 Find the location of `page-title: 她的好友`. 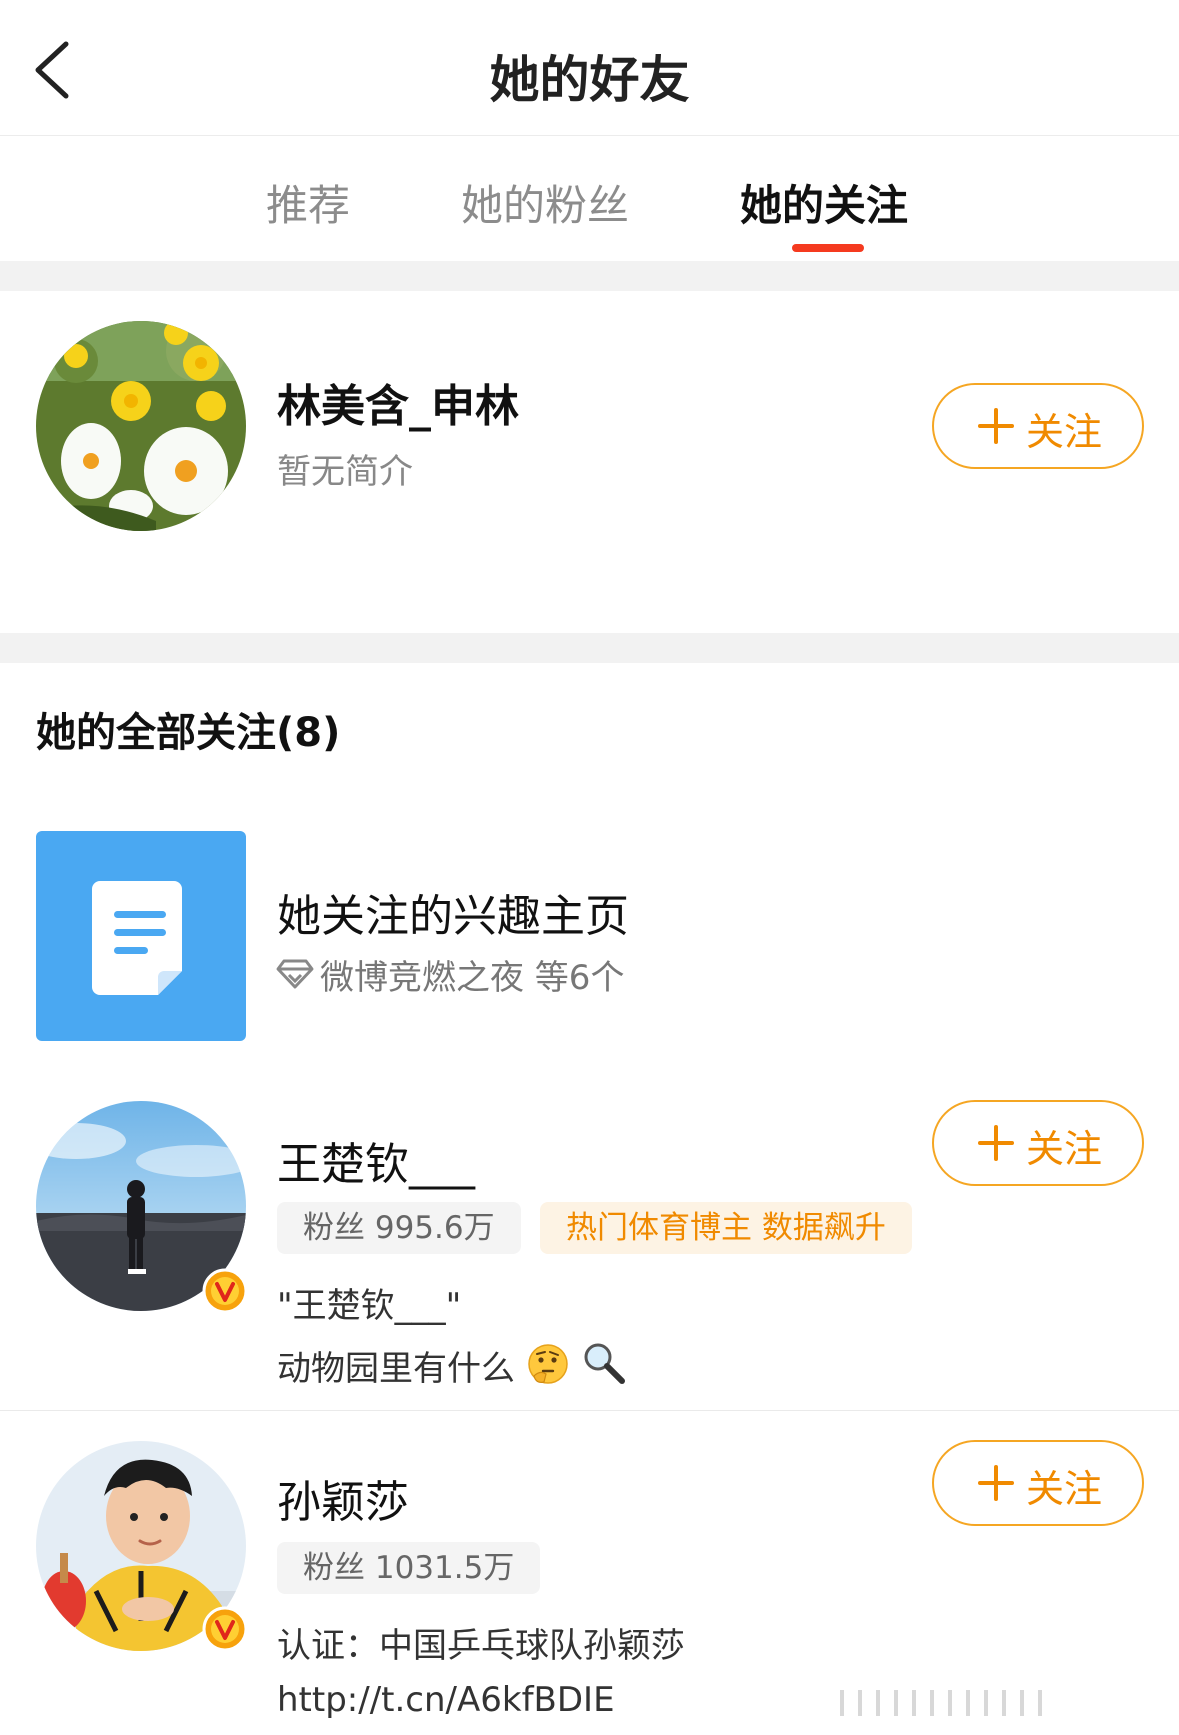

page-title: 她的好友 is located at coordinates (589, 80).